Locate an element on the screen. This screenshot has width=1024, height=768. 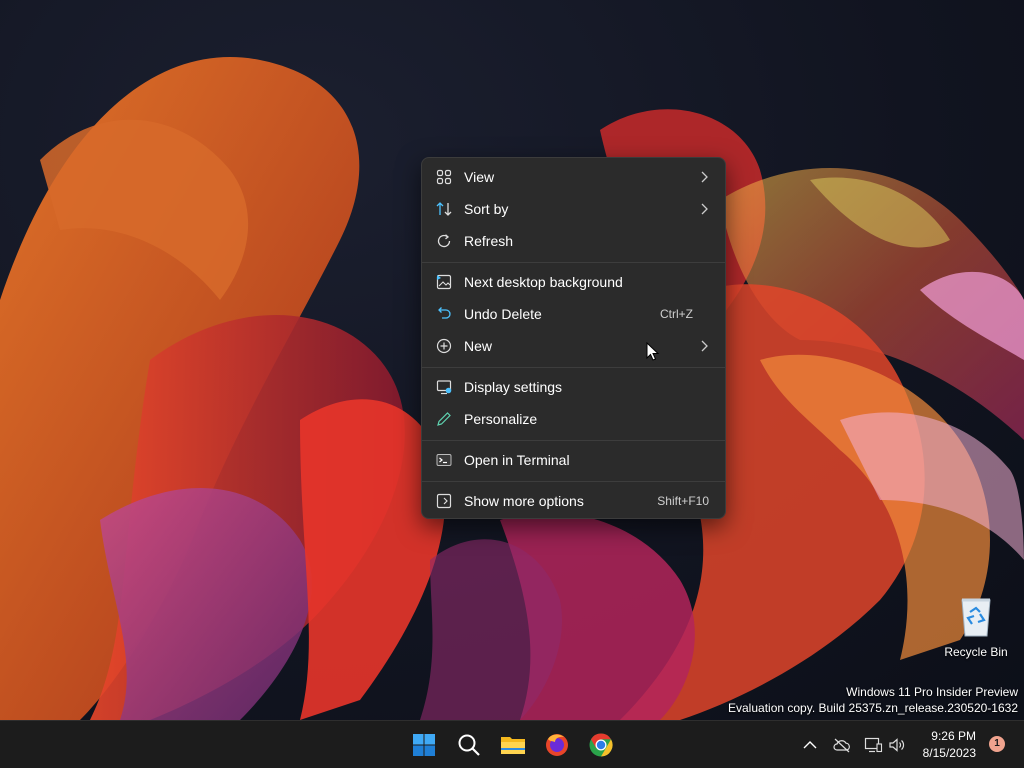
menu-item-label: Undo Delete is located at coordinates (503, 314).